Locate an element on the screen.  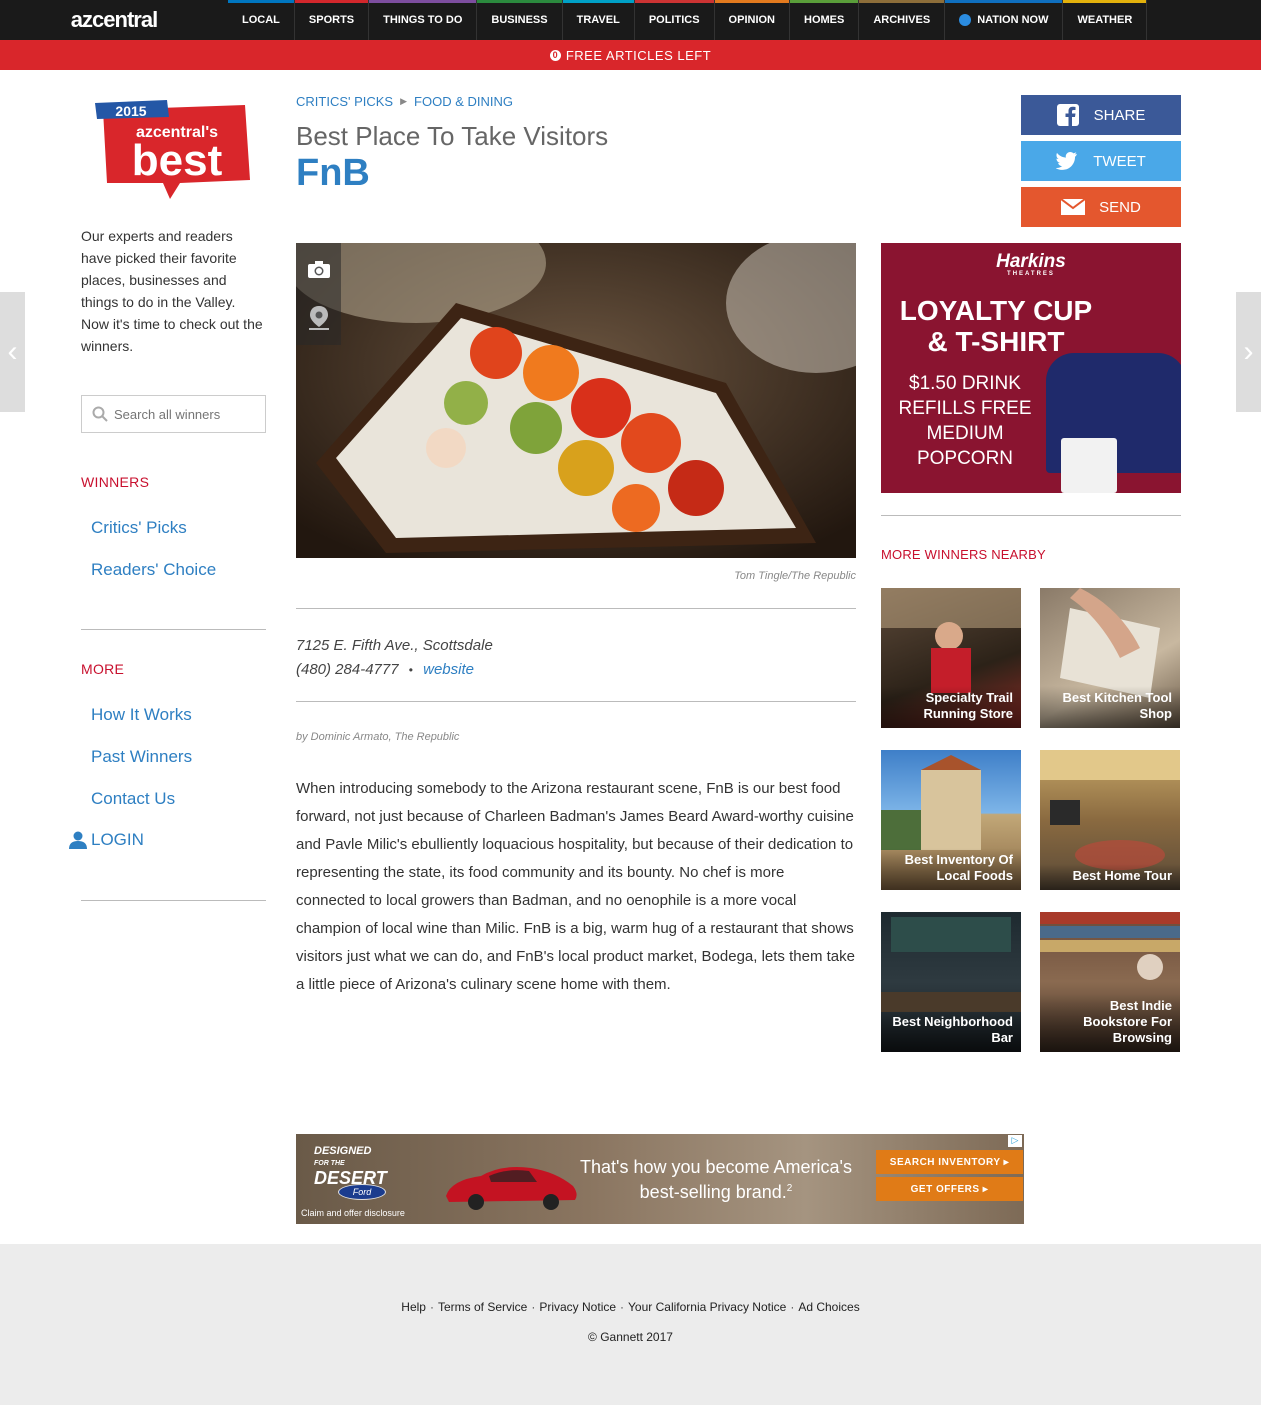
share-email-button: SEND is located at coordinates (1101, 207).